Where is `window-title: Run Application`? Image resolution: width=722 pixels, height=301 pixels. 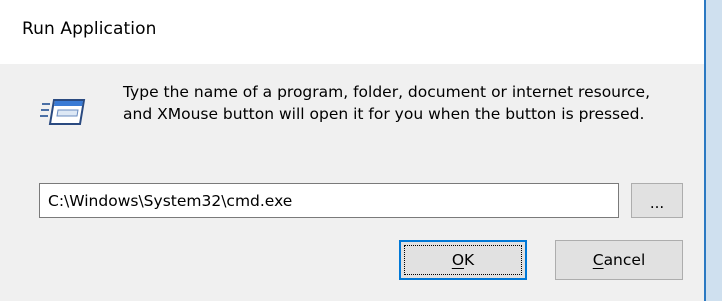
window-title: Run Application is located at coordinates (89, 29).